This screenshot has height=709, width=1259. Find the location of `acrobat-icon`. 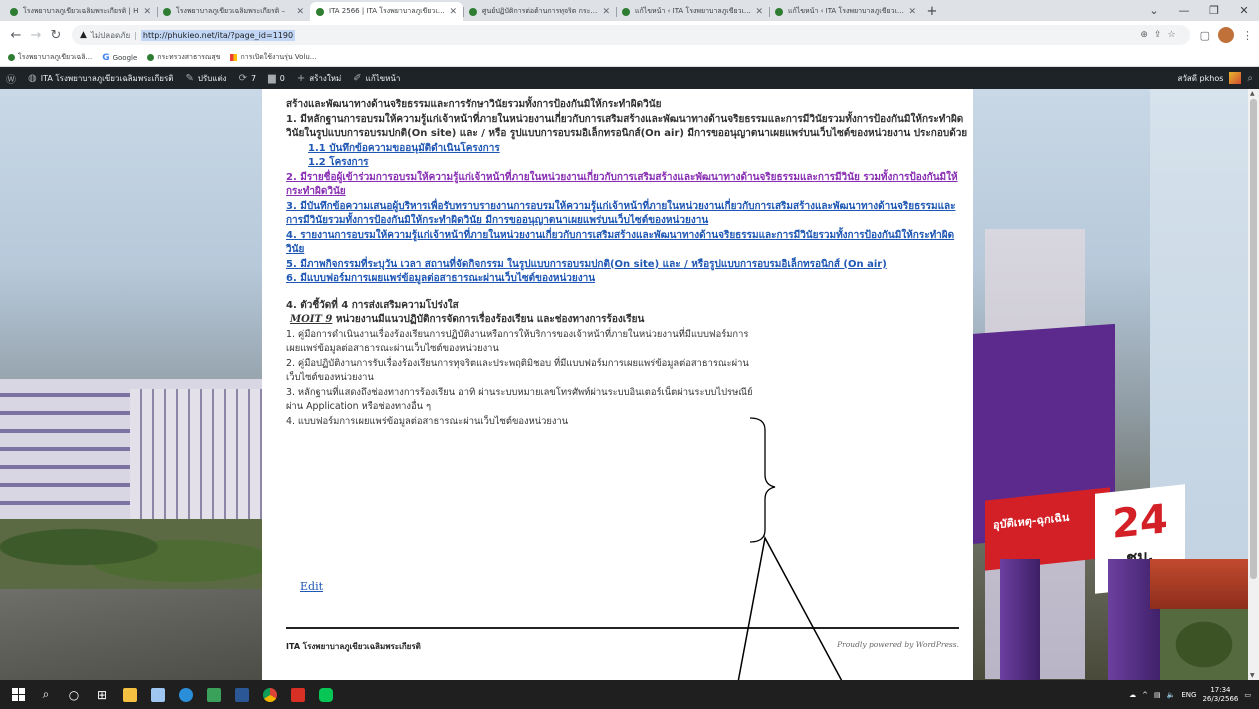

acrobat-icon is located at coordinates (298, 695).